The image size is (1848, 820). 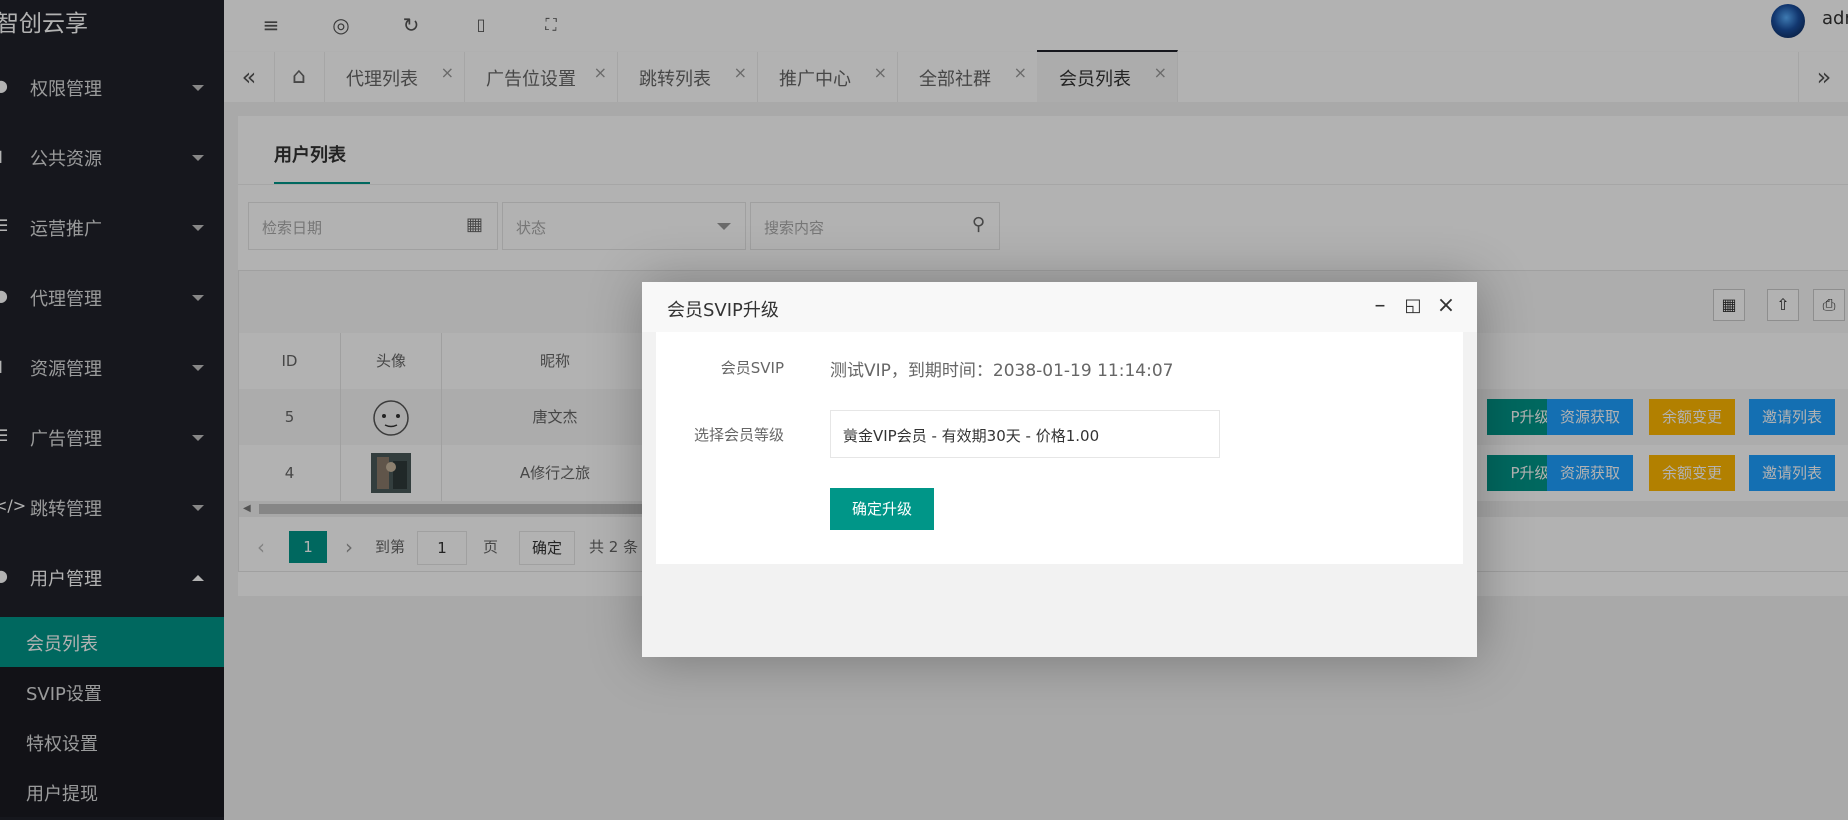 I want to click on member-level-select: 黄金VIP会员 - 有效期30天 - 价格1.00, so click(x=1025, y=434).